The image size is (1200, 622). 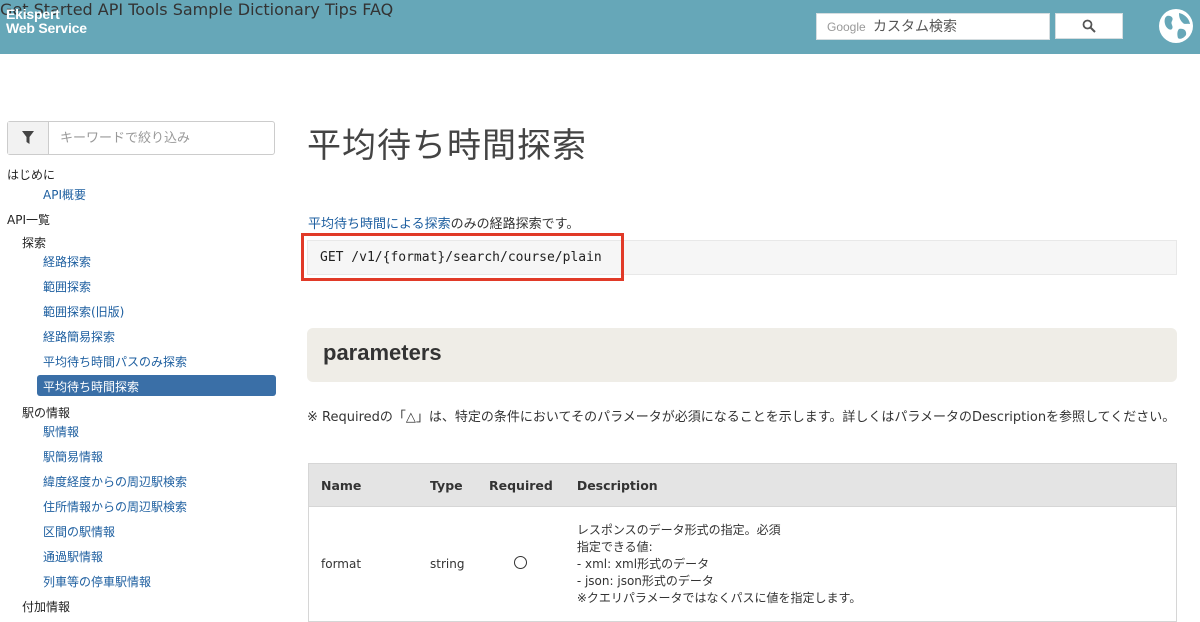 I want to click on lead-text: 平均待ち時間による探索のみの経路探索です。, so click(x=443, y=222).